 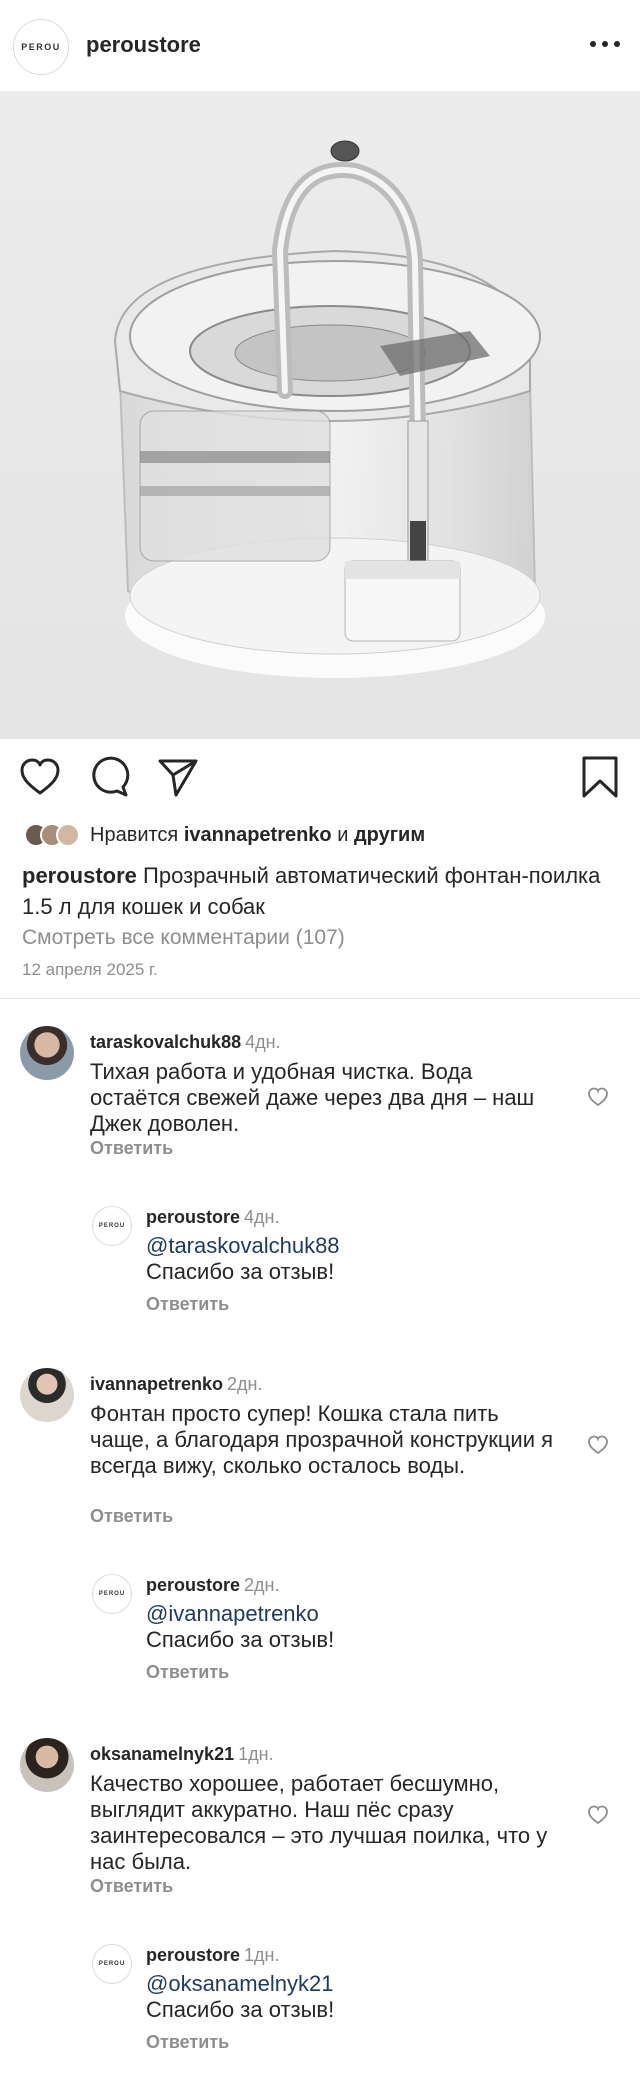 I want to click on comment-meta: ivannapetrenko 2дн., so click(x=176, y=1384).